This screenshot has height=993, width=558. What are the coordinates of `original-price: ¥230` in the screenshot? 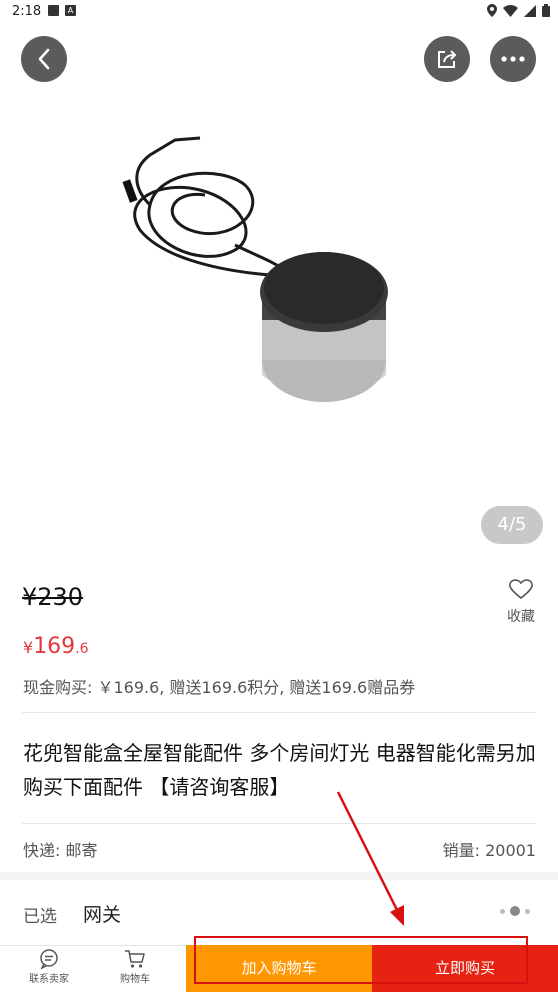 It's located at (53, 597).